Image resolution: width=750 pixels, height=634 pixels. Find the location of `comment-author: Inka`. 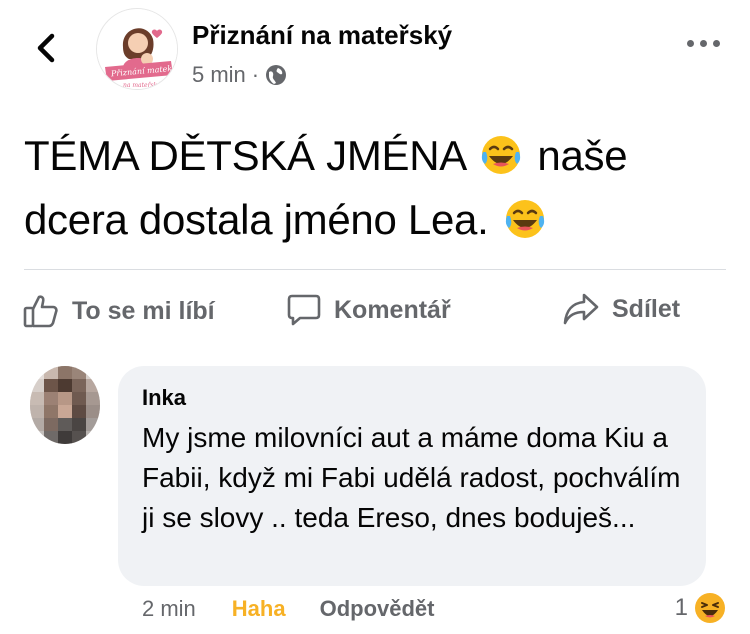

comment-author: Inka is located at coordinates (412, 398).